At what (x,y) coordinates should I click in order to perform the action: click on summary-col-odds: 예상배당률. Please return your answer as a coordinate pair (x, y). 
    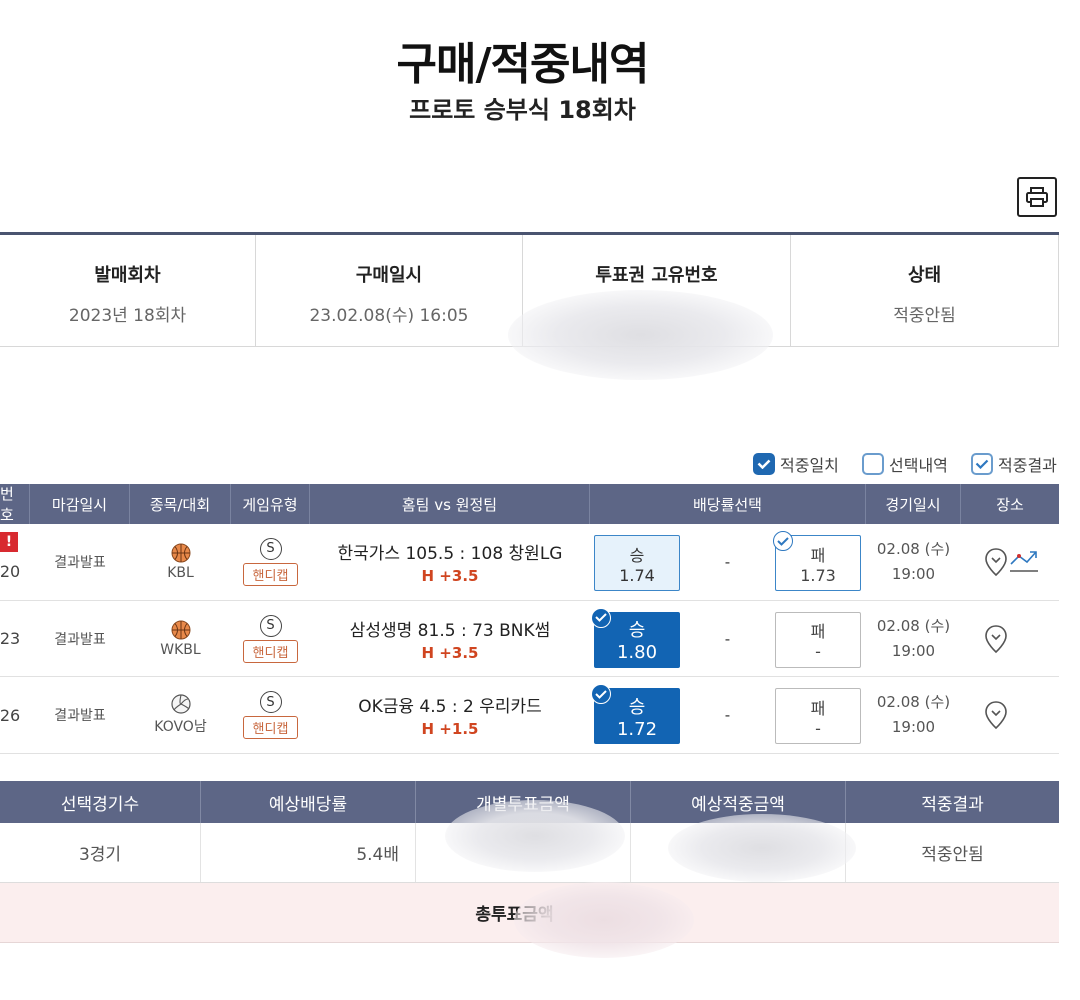
    Looking at the image, I should click on (308, 802).